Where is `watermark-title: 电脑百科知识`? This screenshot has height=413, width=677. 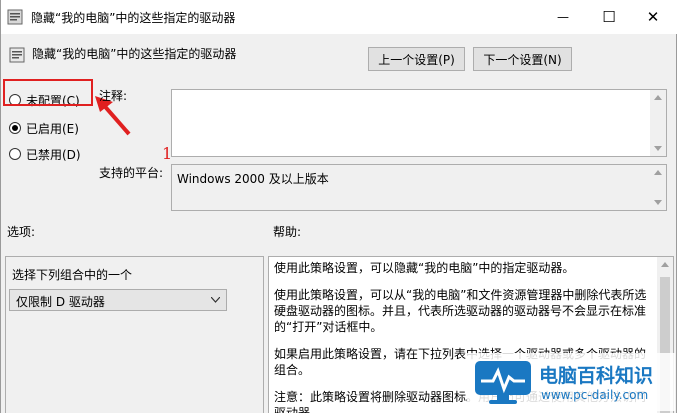 watermark-title: 电脑百科知识 is located at coordinates (596, 376).